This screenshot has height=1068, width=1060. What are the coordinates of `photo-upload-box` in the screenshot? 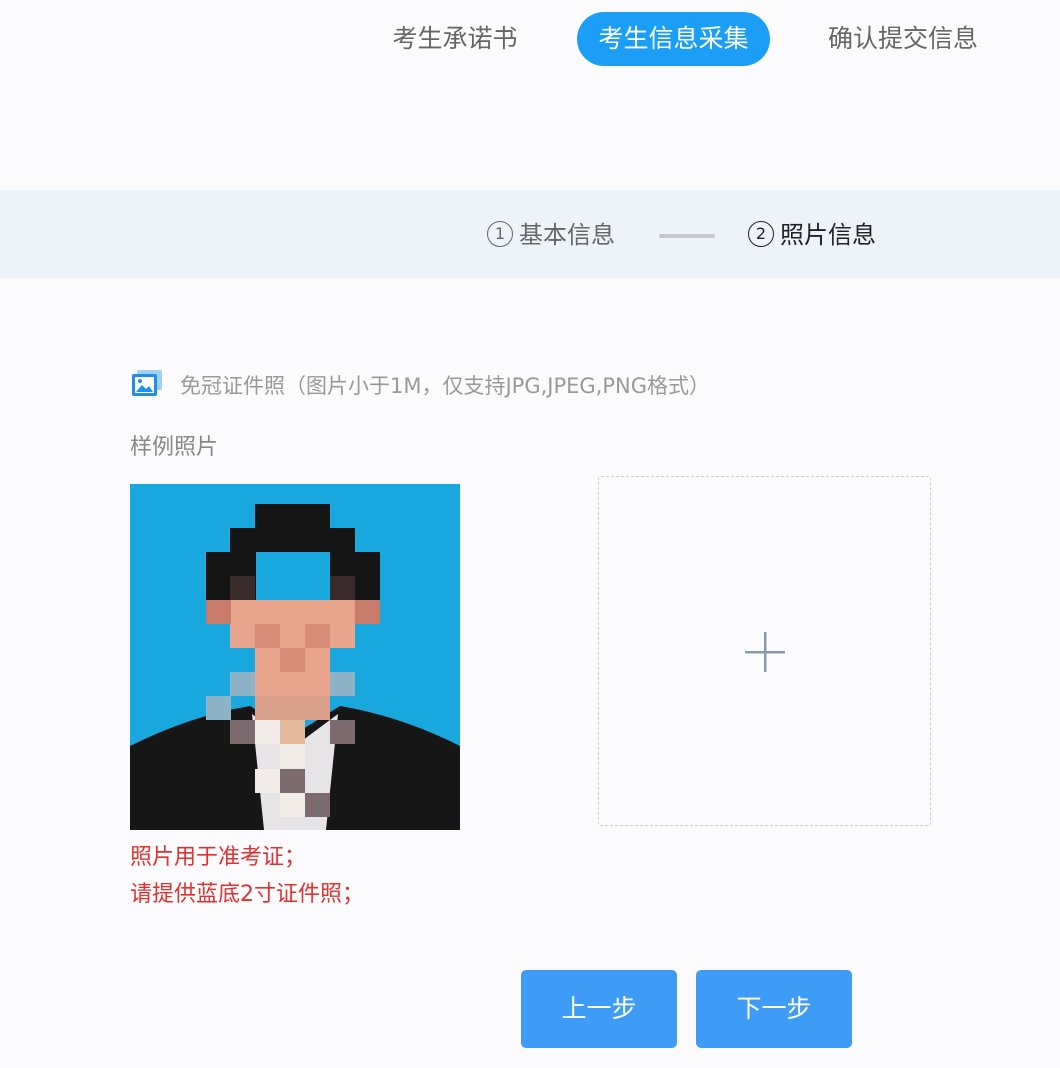 It's located at (764, 651).